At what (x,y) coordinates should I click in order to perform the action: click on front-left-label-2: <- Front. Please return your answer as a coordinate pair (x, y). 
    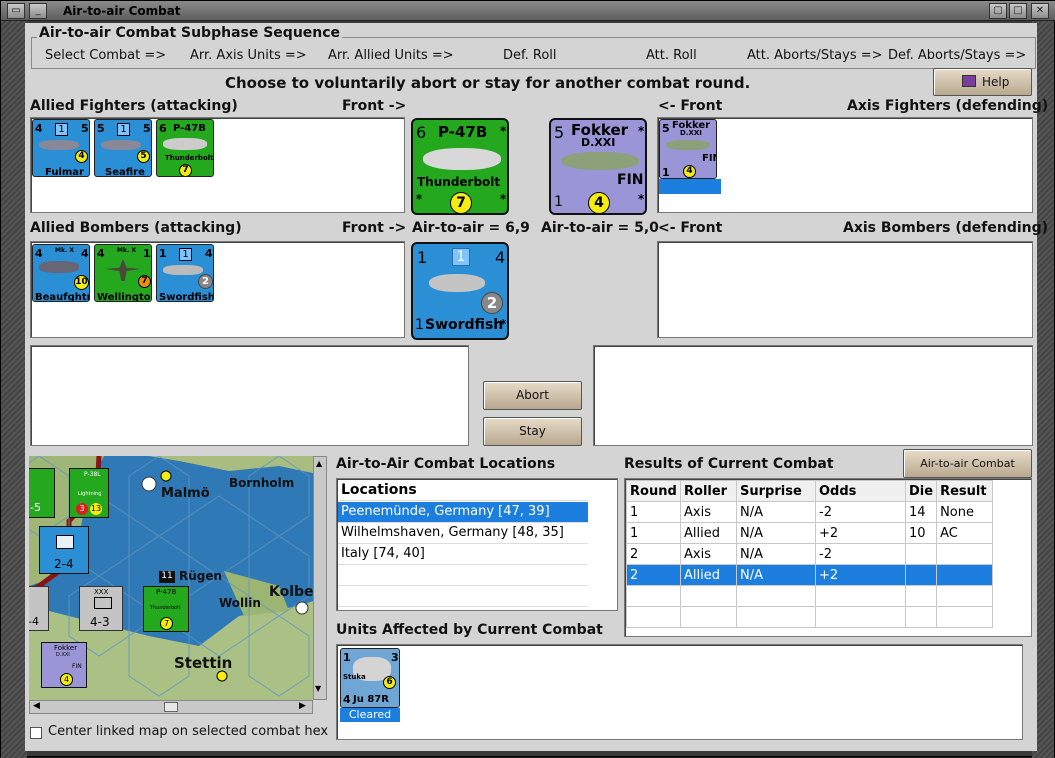
    Looking at the image, I should click on (690, 228).